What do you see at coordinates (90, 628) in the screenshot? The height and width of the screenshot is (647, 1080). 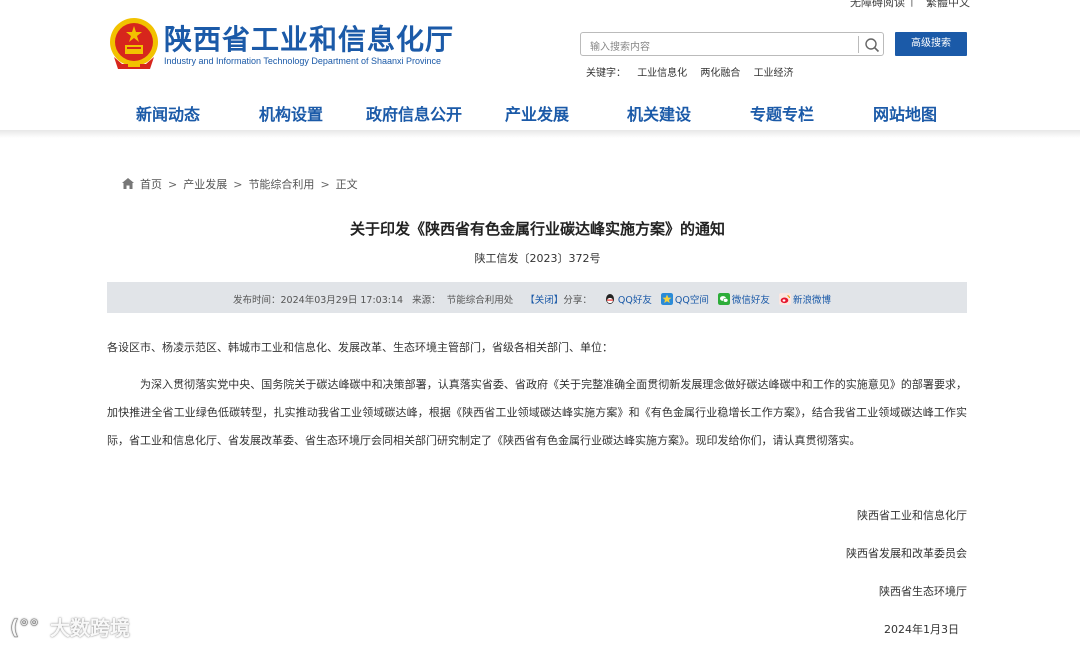 I see `watermark-text: 大数跨境` at bounding box center [90, 628].